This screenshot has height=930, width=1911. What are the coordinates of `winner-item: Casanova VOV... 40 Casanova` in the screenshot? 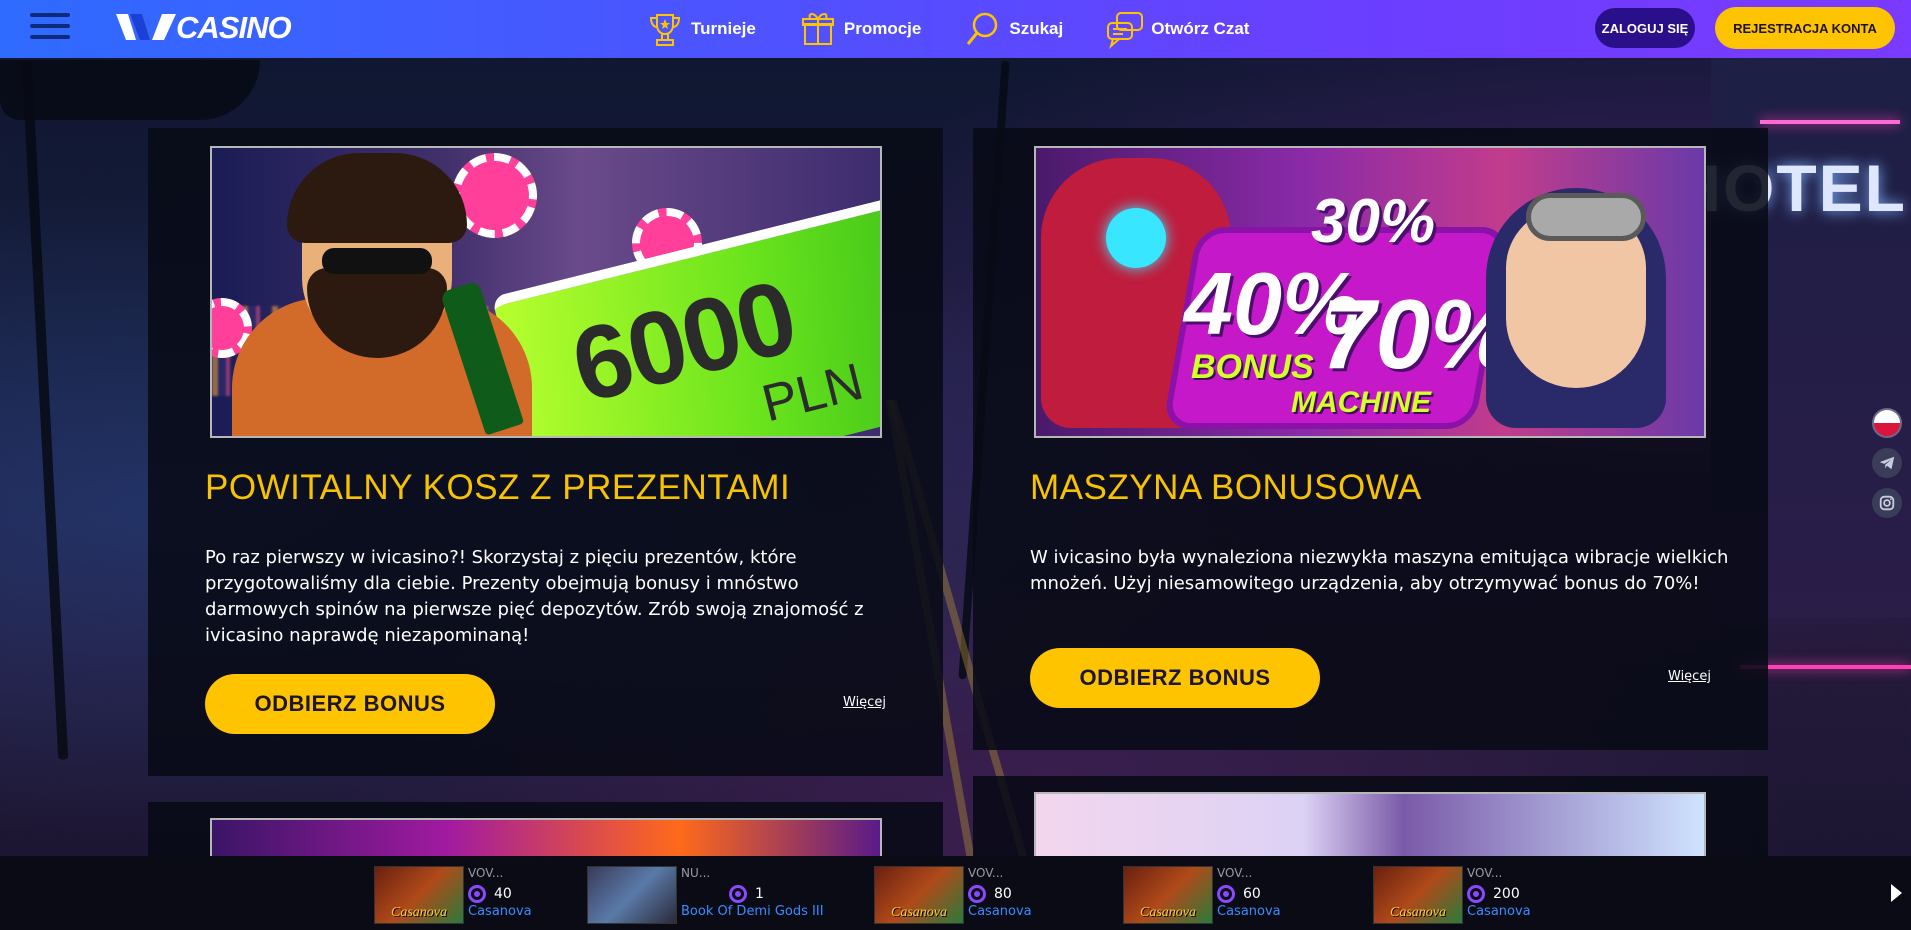 It's located at (453, 895).